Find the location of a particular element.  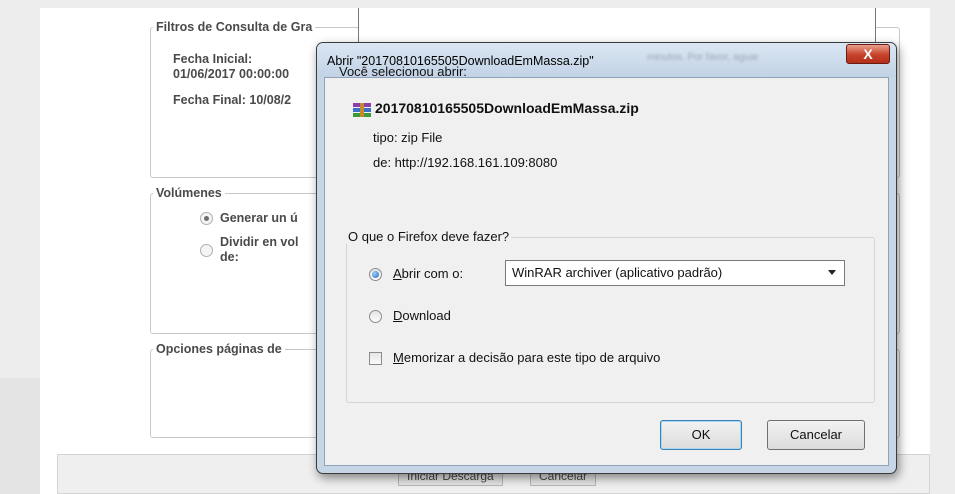

generate-single-radio is located at coordinates (206, 218).